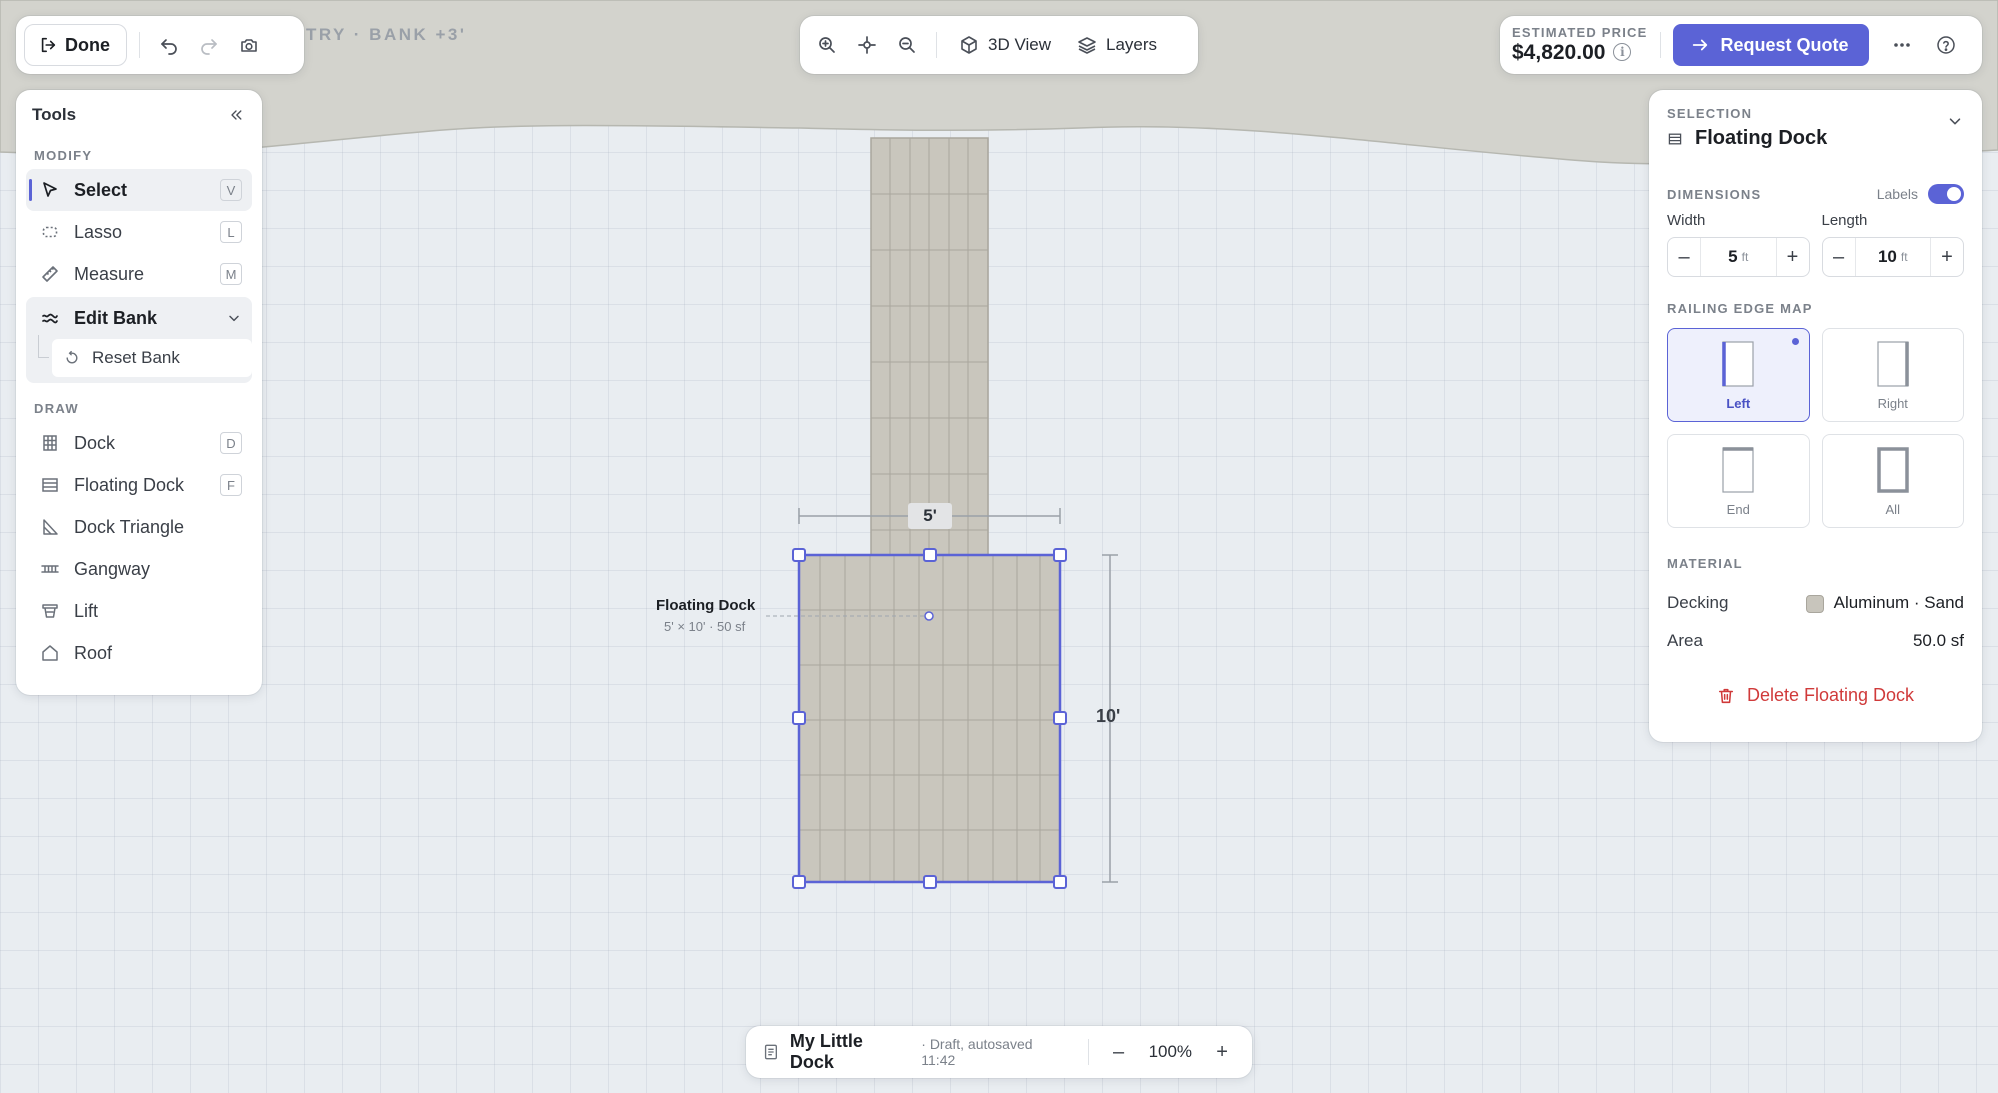 This screenshot has height=1093, width=1998. I want to click on cursor-icon, so click(50, 189).